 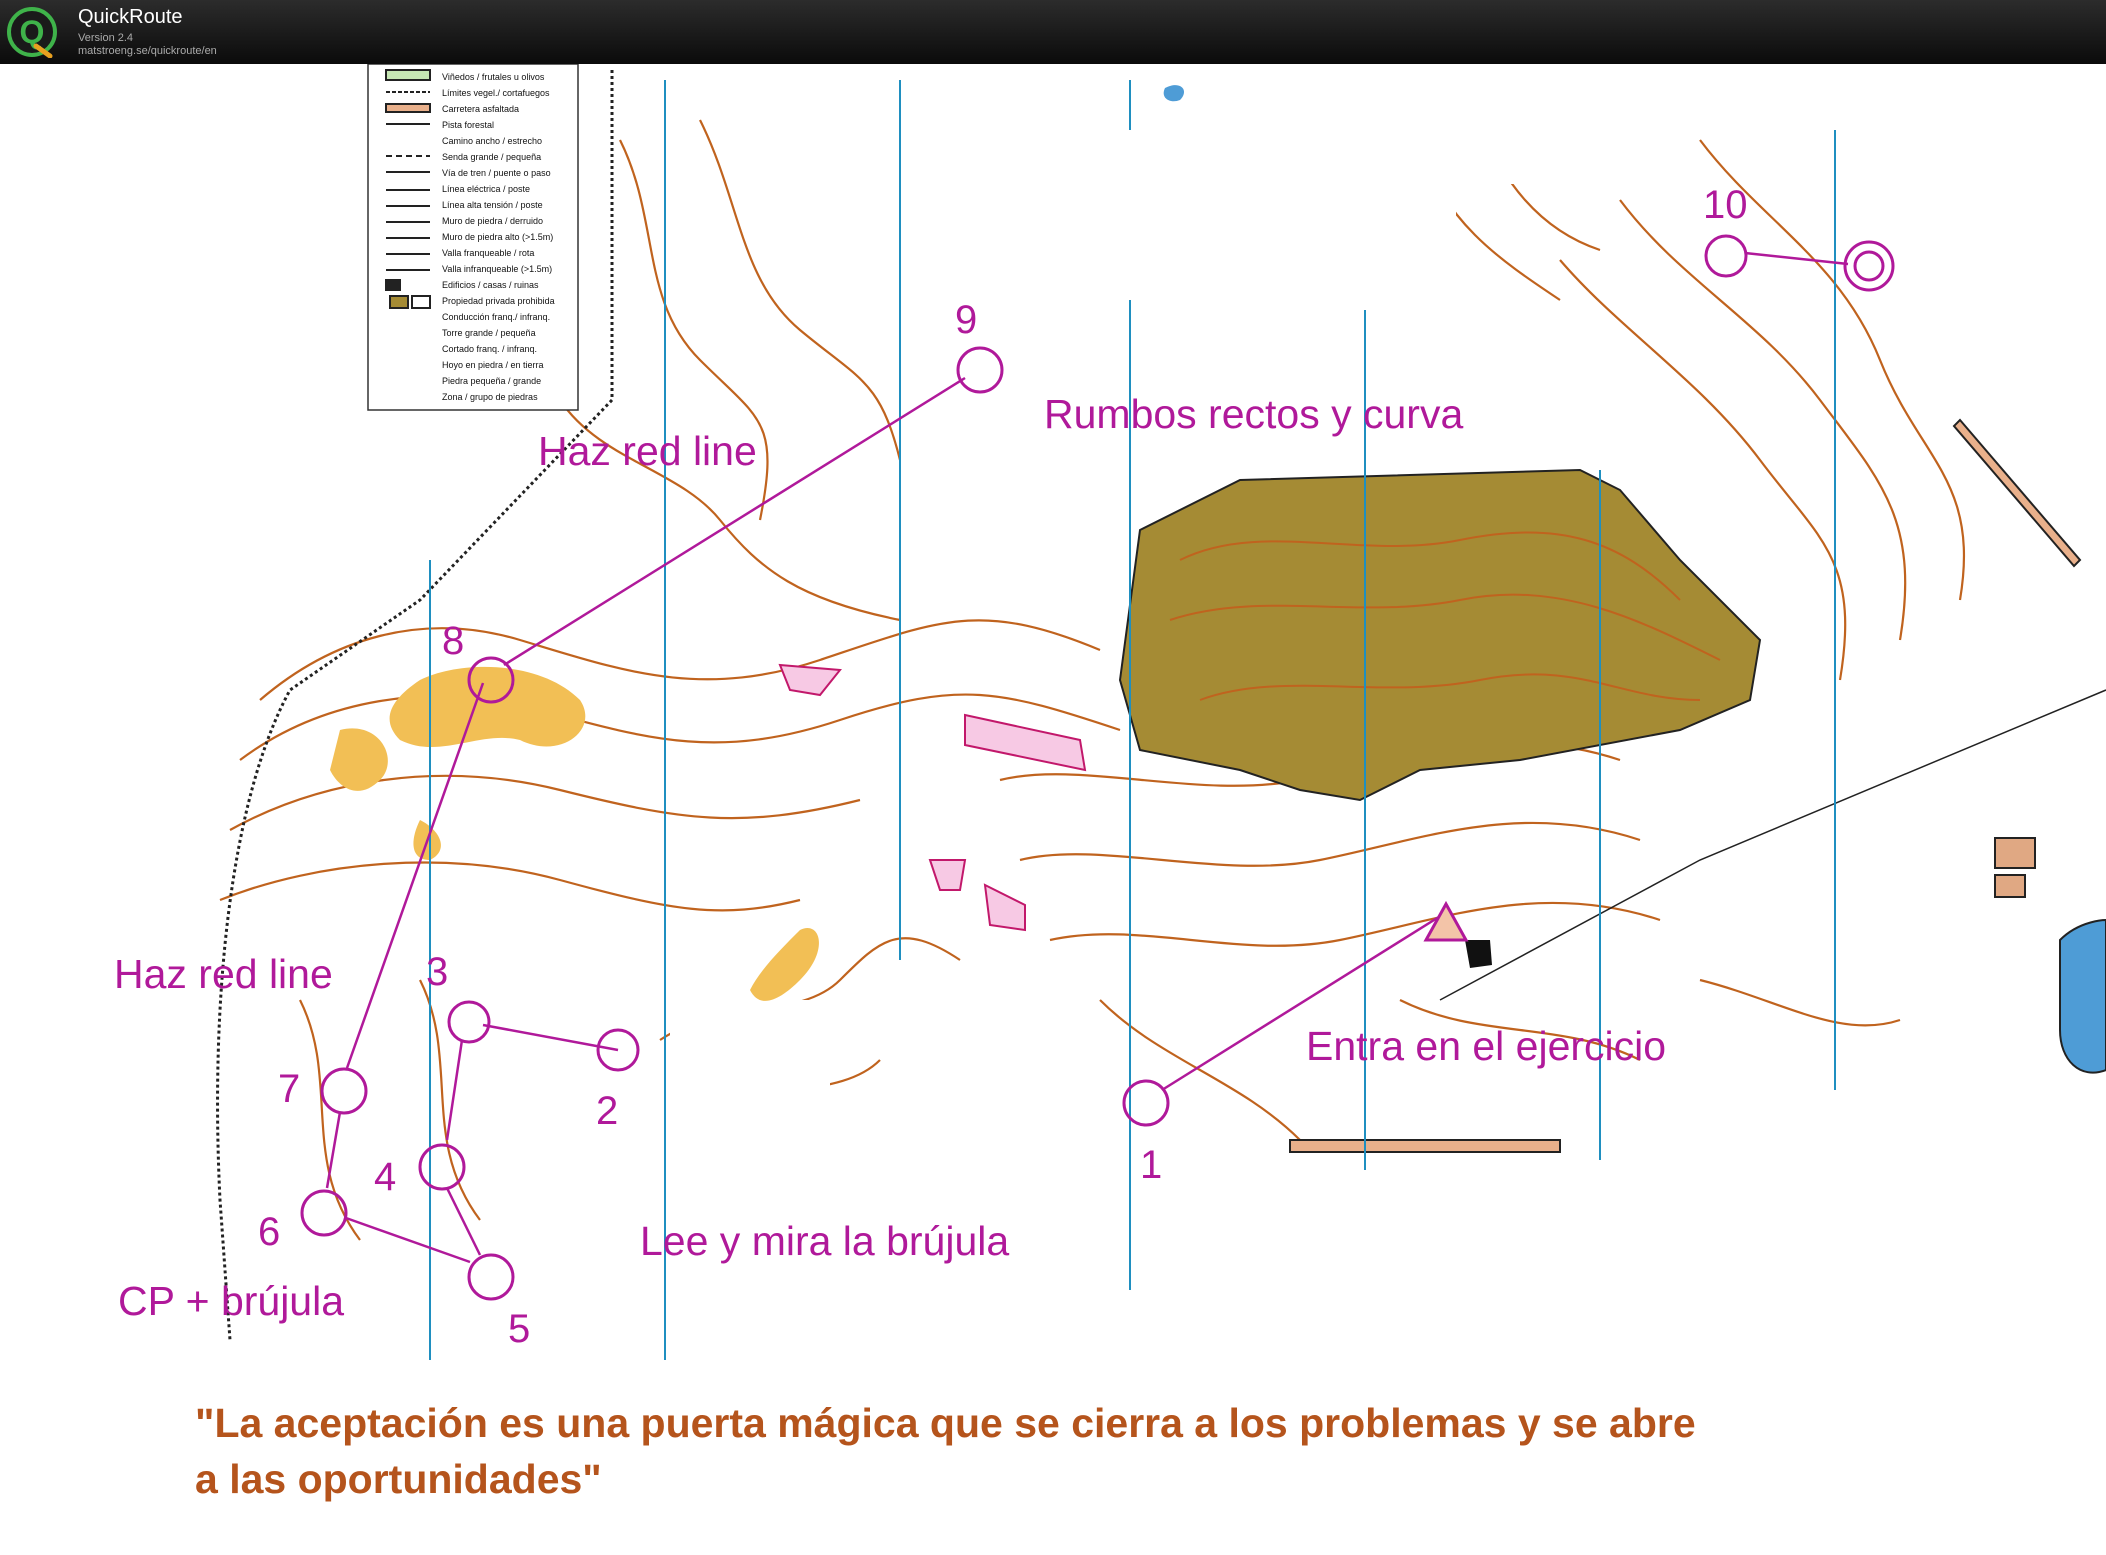 I want to click on pond, so click(x=1174, y=93).